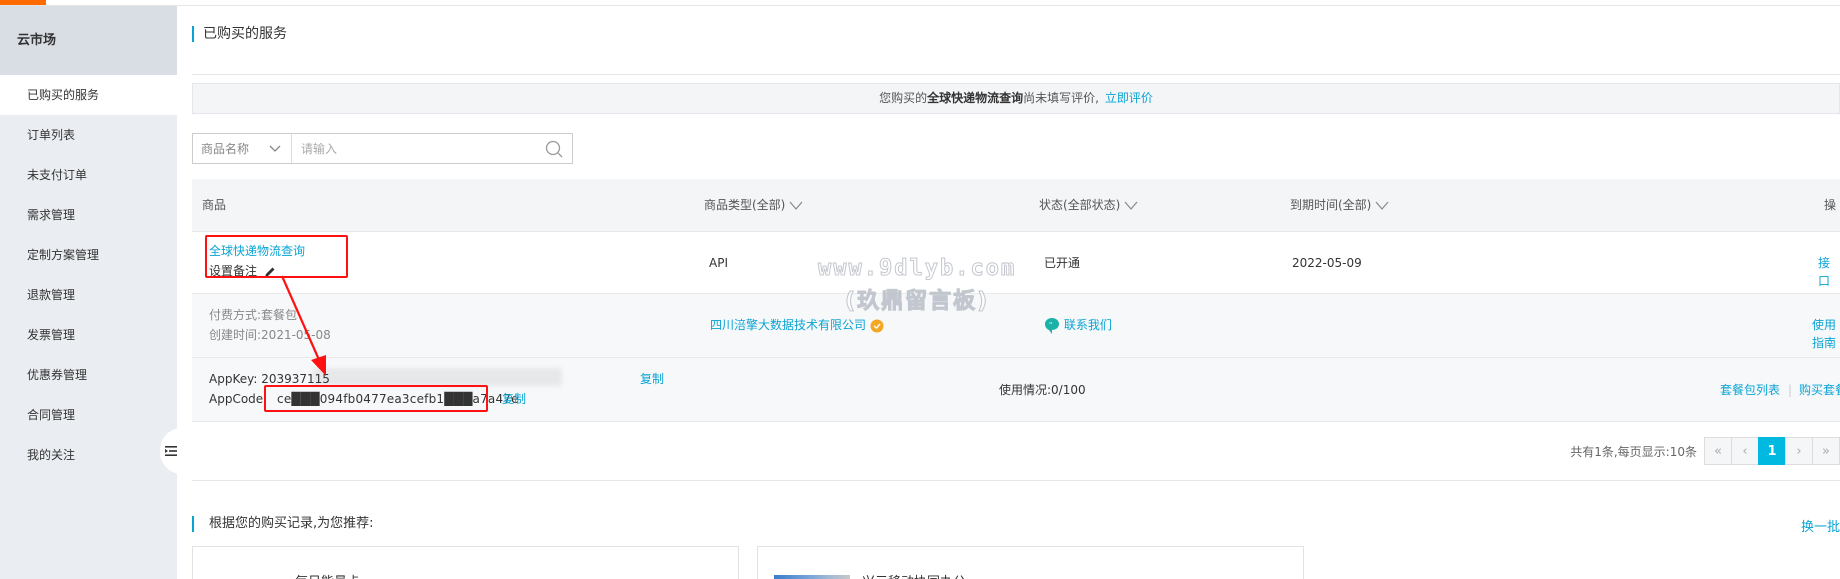 The image size is (1840, 579). Describe the element at coordinates (376, 398) in the screenshot. I see `highlight-box-appcode` at that location.